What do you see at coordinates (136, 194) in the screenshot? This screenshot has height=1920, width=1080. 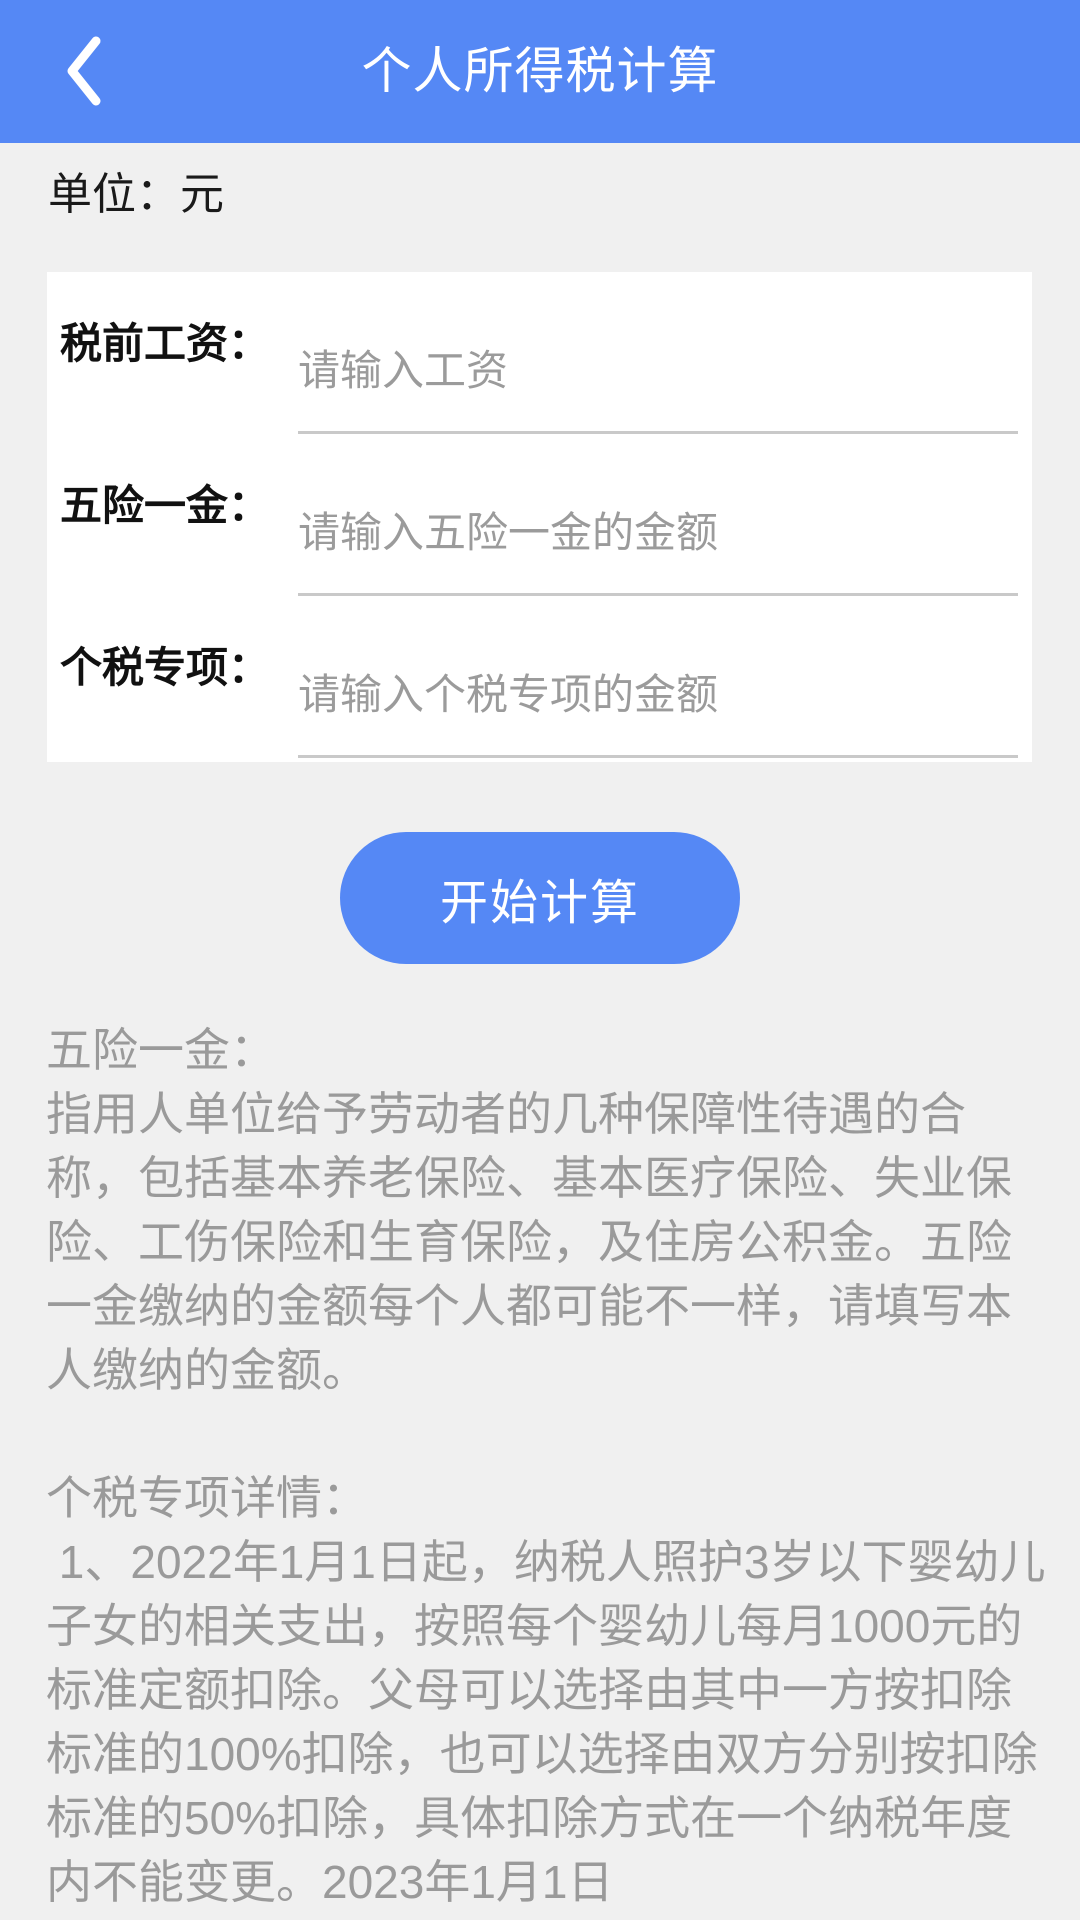 I see `unit-label: 单位：元` at bounding box center [136, 194].